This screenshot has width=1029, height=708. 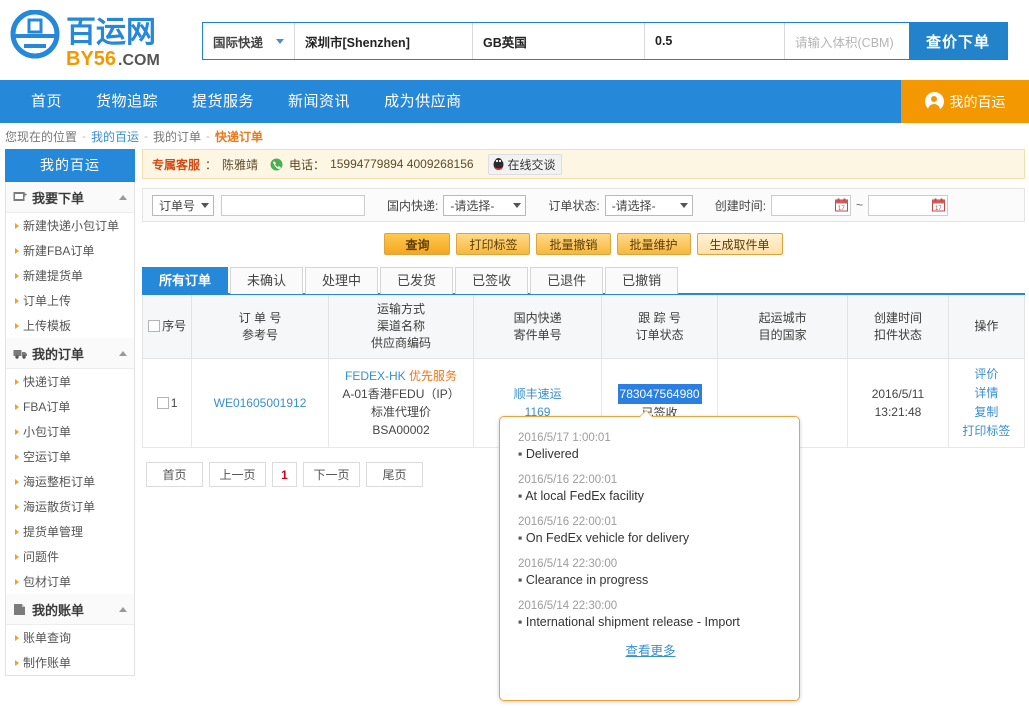 I want to click on nav-pickup: 提货服务, so click(x=223, y=101).